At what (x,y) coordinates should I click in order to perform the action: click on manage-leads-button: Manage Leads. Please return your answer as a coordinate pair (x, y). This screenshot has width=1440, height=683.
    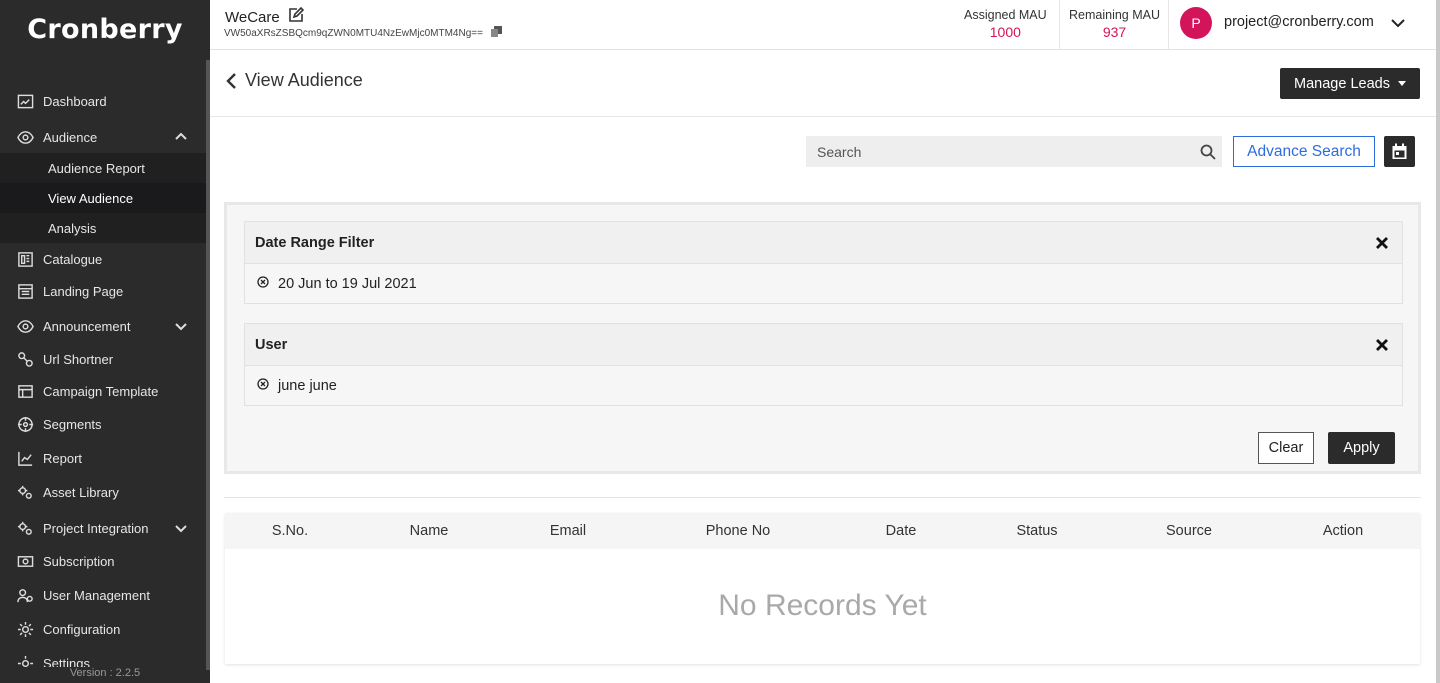
    Looking at the image, I should click on (1350, 83).